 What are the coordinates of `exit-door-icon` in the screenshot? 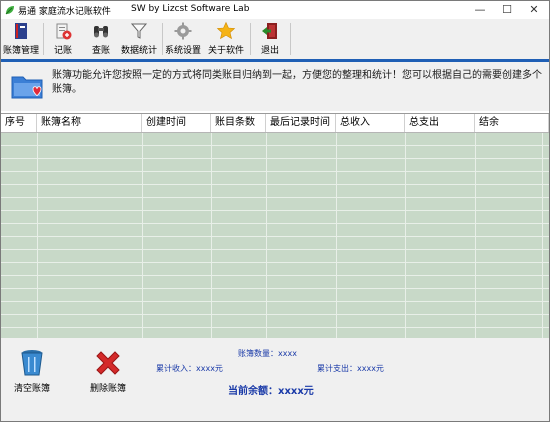 It's located at (269, 31).